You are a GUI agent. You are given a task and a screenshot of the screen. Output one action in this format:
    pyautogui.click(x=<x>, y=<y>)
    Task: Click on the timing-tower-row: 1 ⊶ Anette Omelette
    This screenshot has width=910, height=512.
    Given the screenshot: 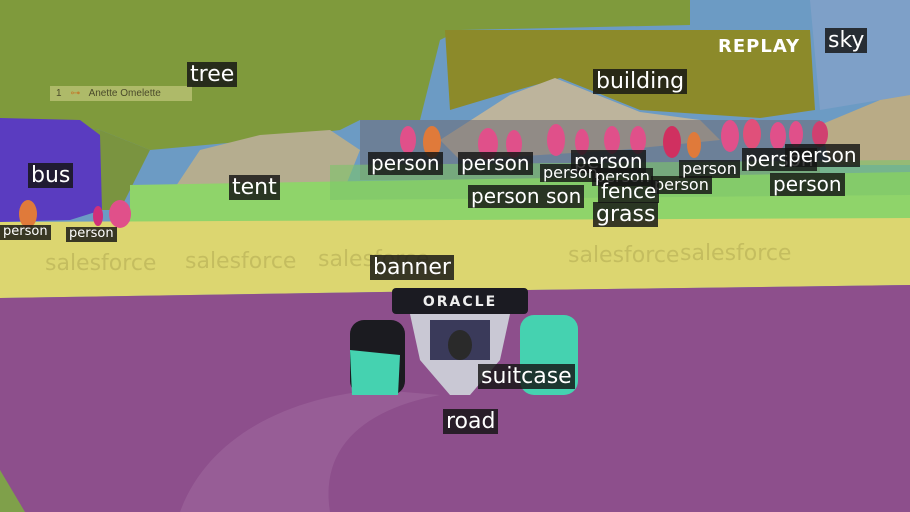 What is the action you would take?
    pyautogui.click(x=121, y=93)
    